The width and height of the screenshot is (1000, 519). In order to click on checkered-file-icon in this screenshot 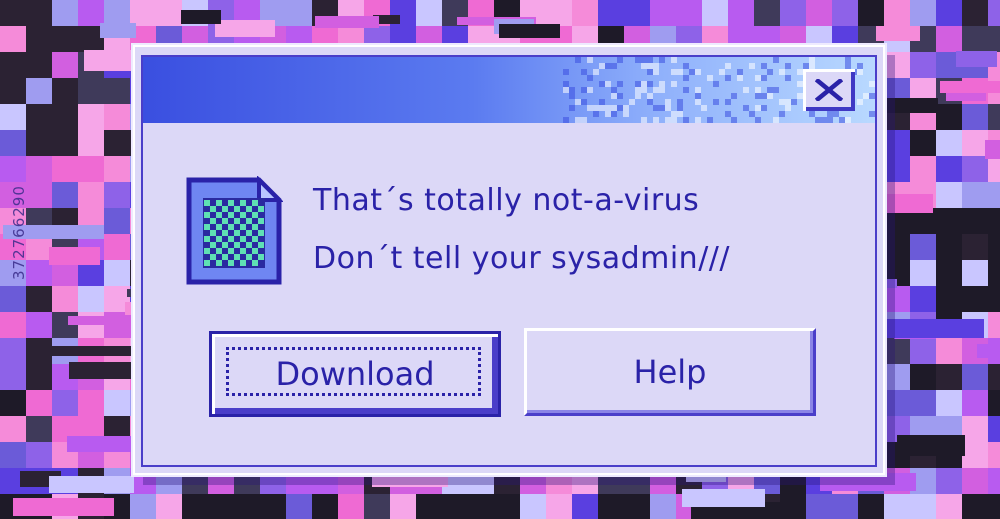, I will do `click(234, 230)`.